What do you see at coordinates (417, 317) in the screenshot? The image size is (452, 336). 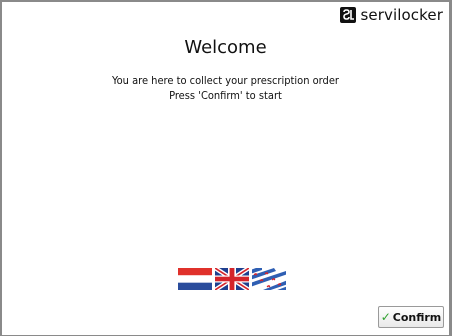 I see `confirm-label: Confirm` at bounding box center [417, 317].